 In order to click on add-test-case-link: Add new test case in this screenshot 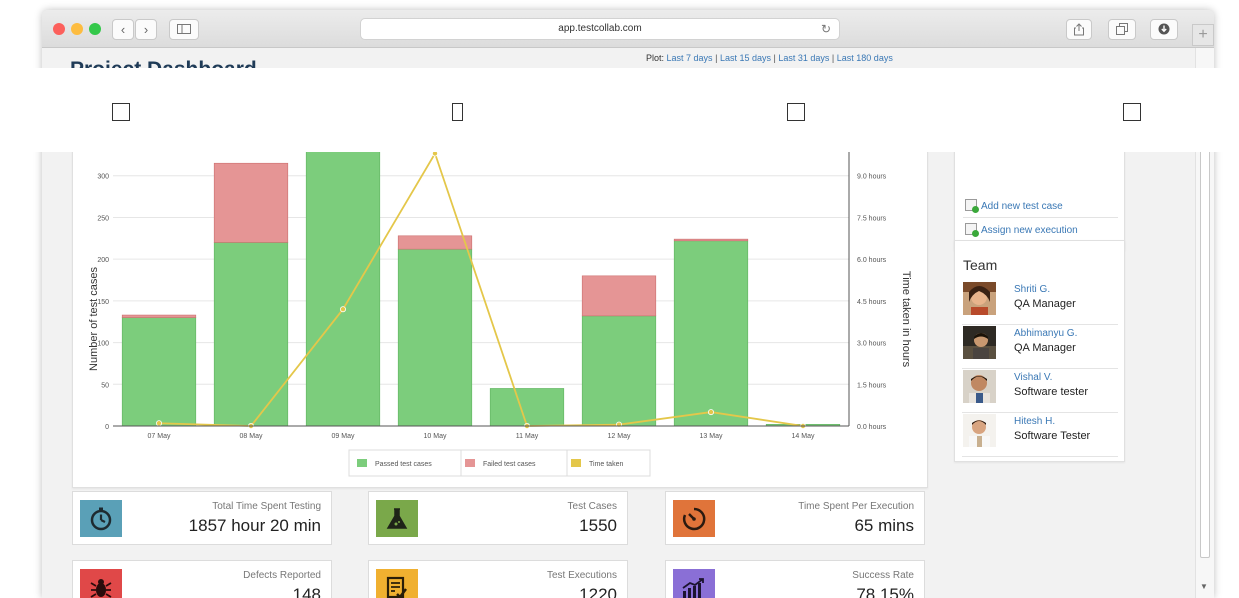, I will do `click(1014, 206)`.